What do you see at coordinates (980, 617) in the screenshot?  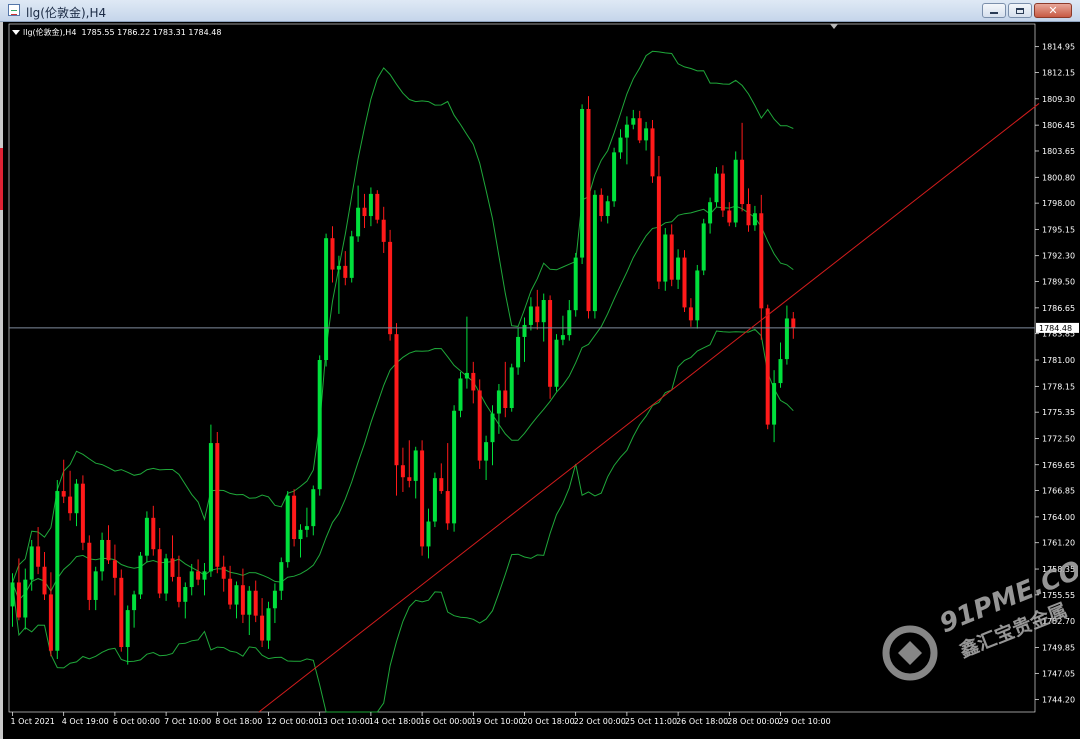 I see `watermark: 91PME.COM 鑫汇宝贵金属` at bounding box center [980, 617].